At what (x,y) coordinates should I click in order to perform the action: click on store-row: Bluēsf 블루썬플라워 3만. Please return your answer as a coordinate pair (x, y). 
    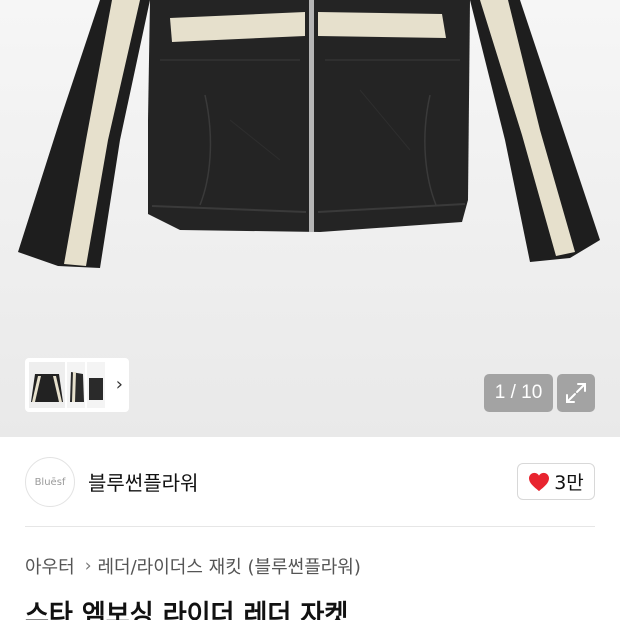
    Looking at the image, I should click on (310, 482).